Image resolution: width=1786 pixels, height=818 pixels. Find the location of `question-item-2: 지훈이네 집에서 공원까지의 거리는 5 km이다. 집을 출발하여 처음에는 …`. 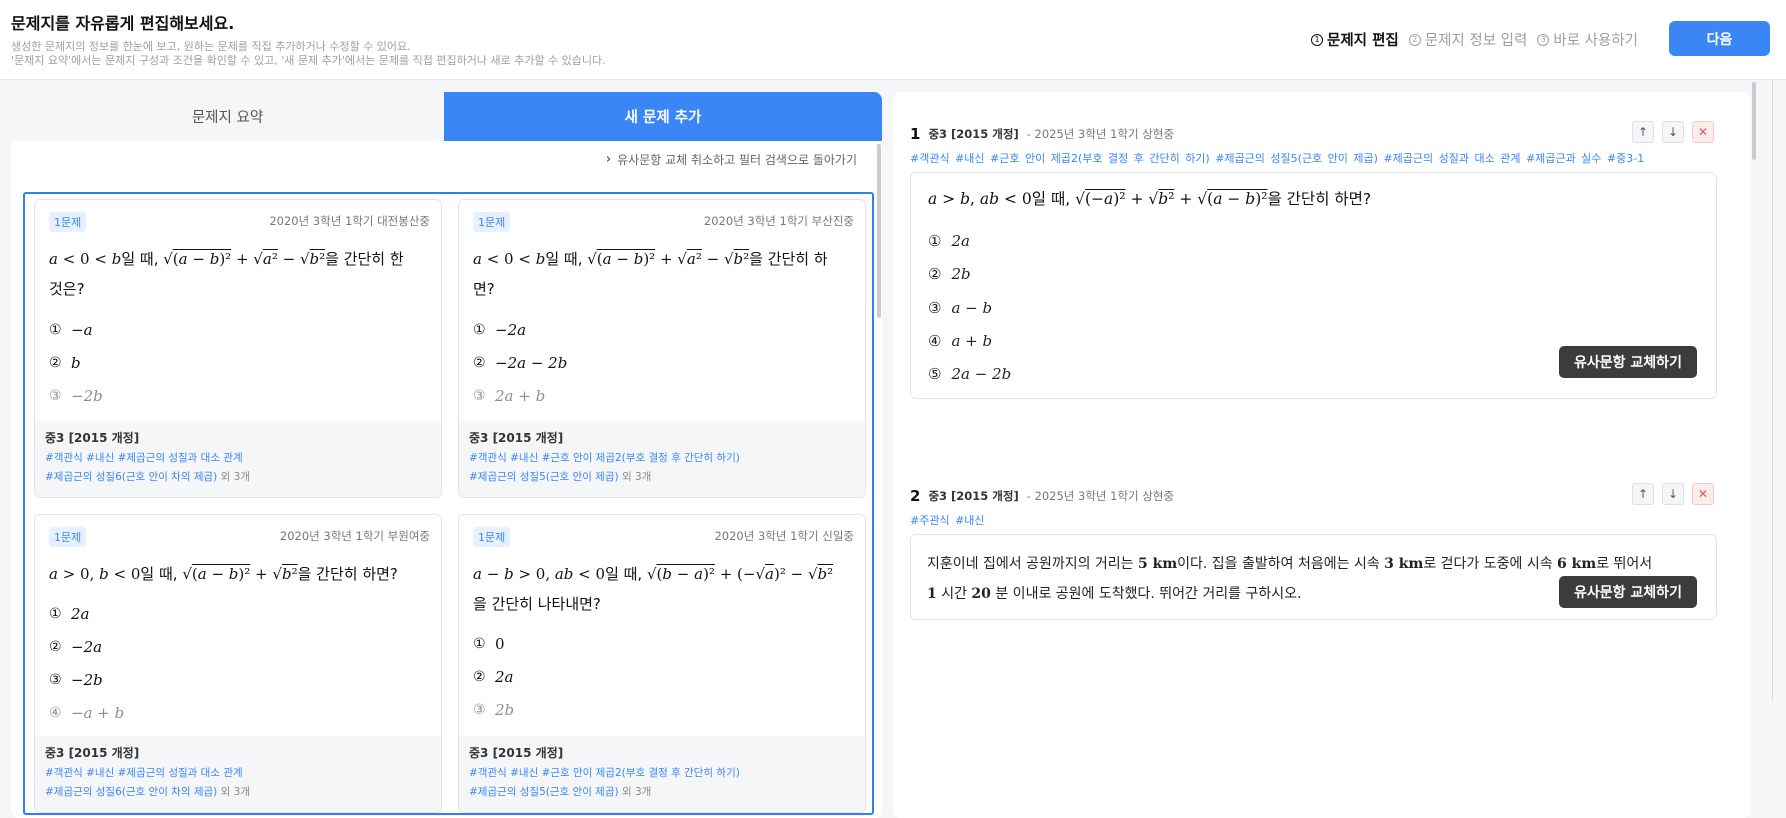

question-item-2: 지훈이네 집에서 공원까지의 거리는 5 km이다. 집을 출발하여 처음에는 … is located at coordinates (1313, 577).